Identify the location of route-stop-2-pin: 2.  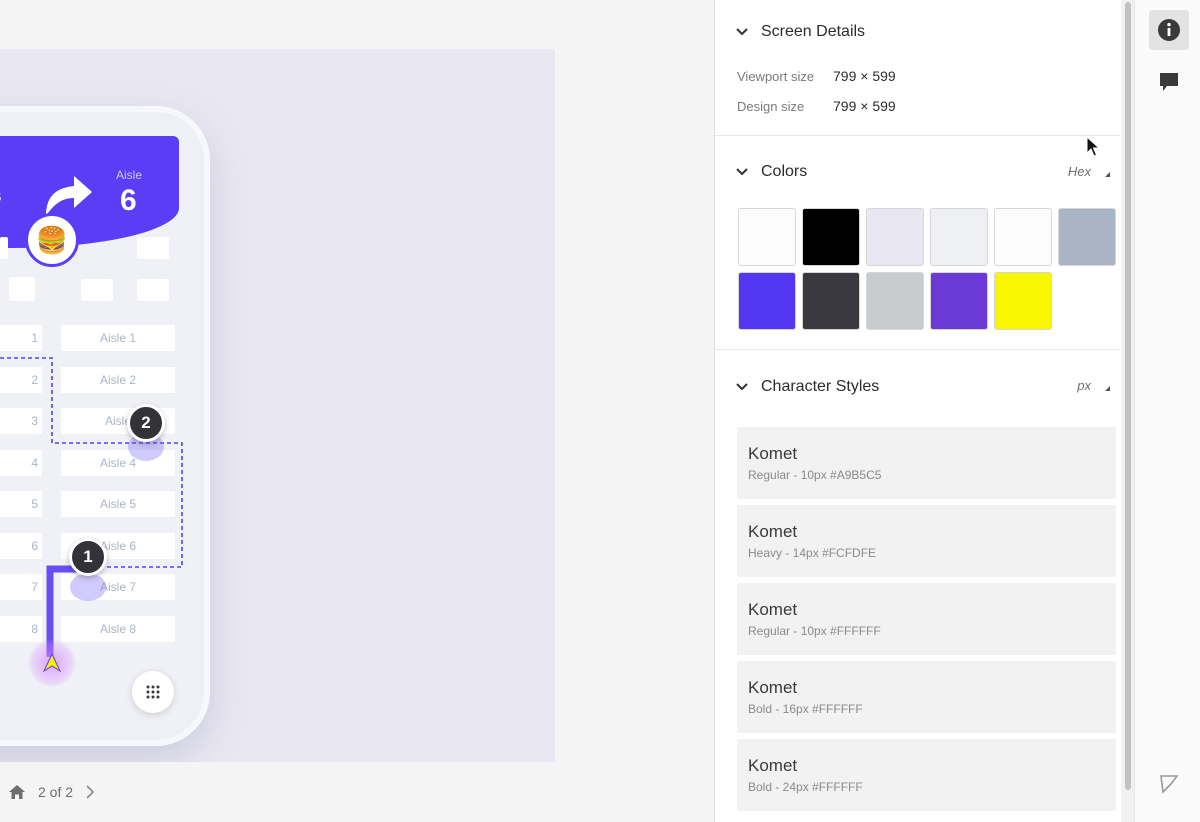
(146, 423).